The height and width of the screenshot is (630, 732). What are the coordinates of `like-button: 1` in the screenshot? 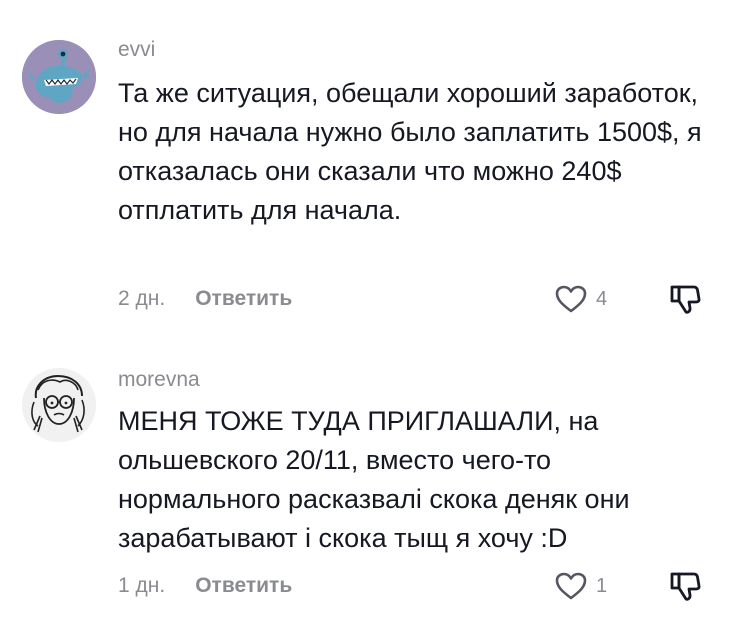 It's located at (580, 586).